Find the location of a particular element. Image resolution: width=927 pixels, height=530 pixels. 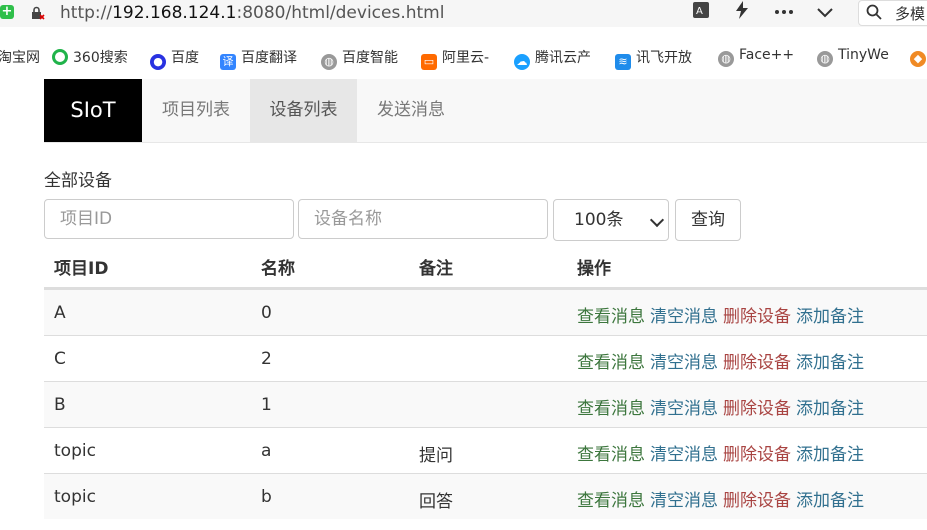

bookmark-360: 360搜索 is located at coordinates (90, 57).